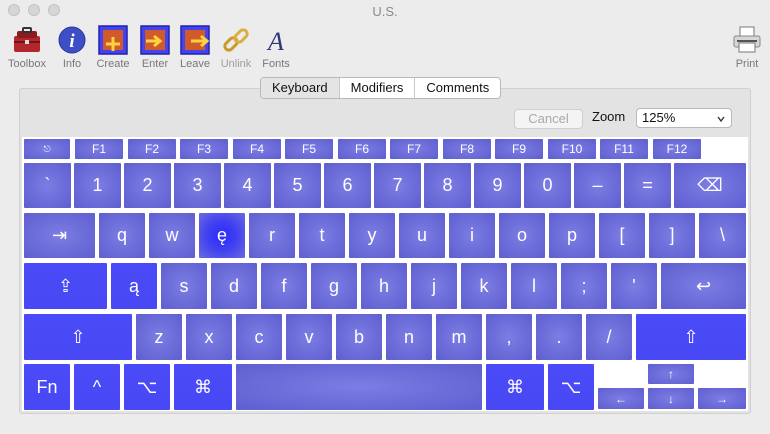 The image size is (770, 434). I want to click on key-k: k, so click(484, 286).